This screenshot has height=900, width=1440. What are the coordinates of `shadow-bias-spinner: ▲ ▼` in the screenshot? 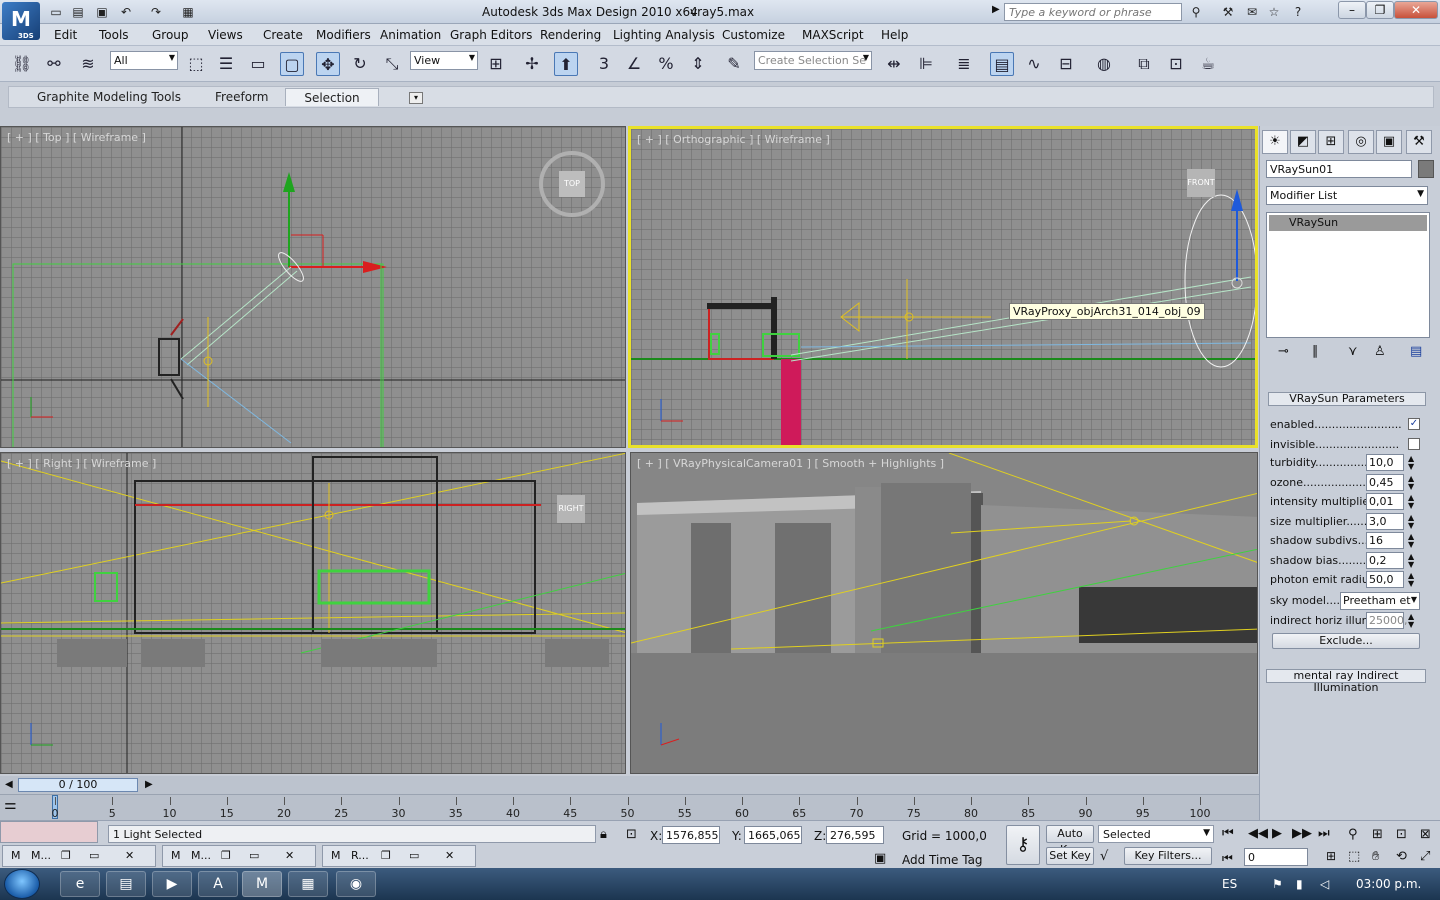 It's located at (1411, 561).